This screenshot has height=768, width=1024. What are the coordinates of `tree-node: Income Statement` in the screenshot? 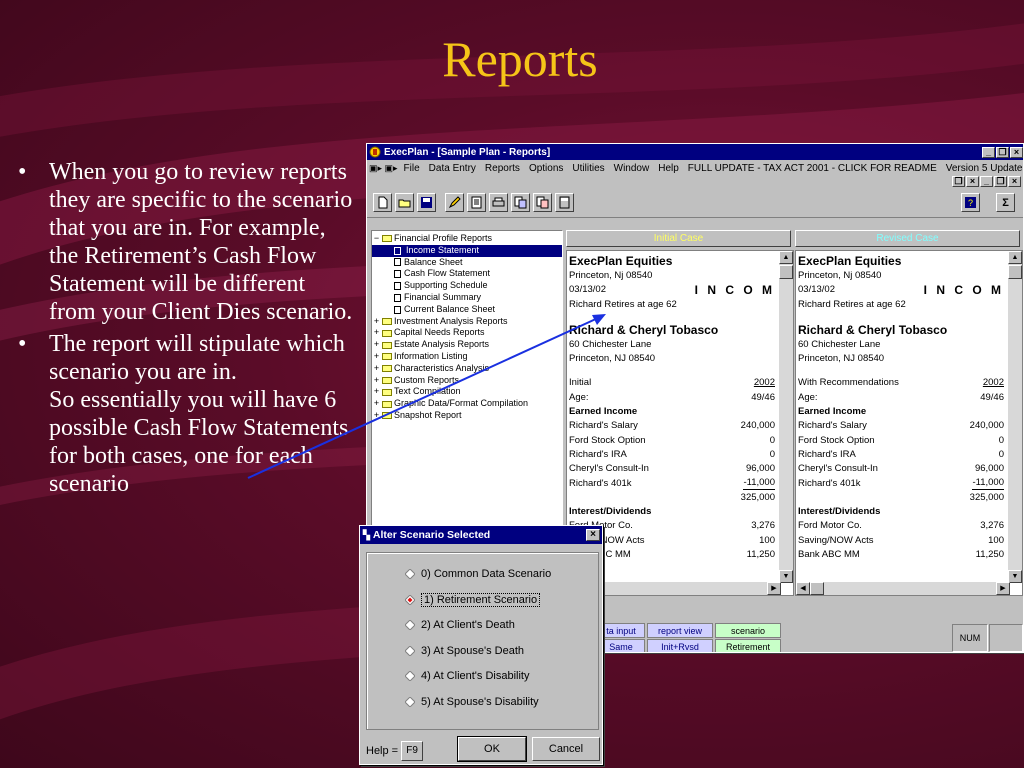 It's located at (467, 250).